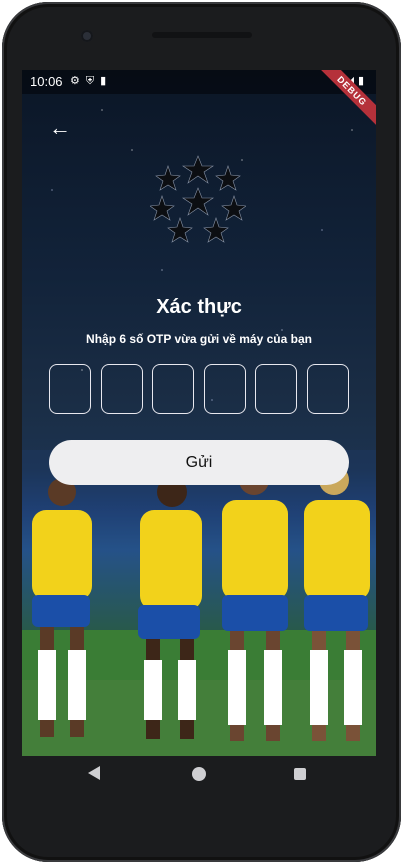 This screenshot has height=864, width=403. I want to click on nav-recent-icon, so click(300, 774).